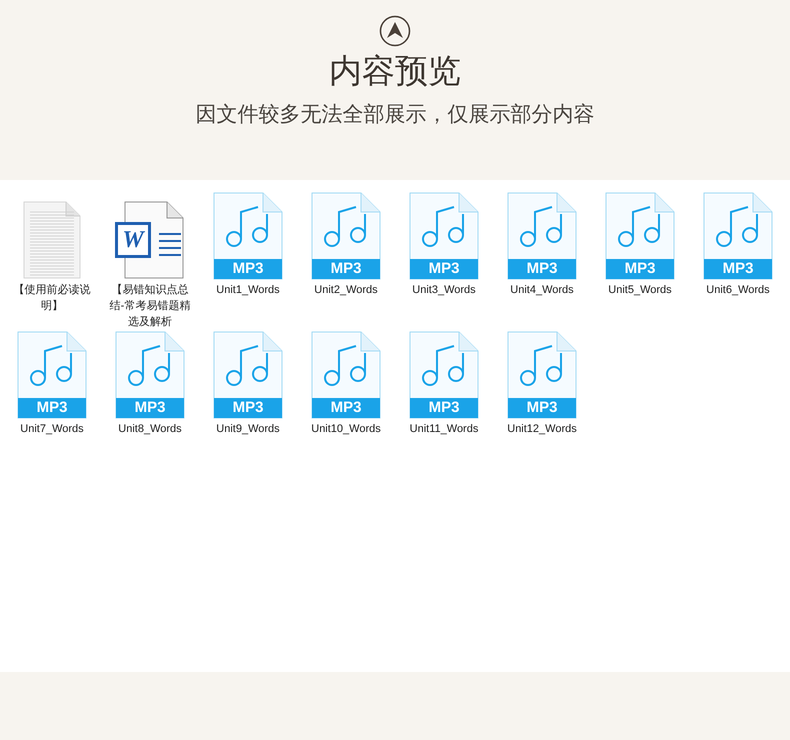 This screenshot has height=740, width=790. What do you see at coordinates (52, 240) in the screenshot?
I see `text-file-icon` at bounding box center [52, 240].